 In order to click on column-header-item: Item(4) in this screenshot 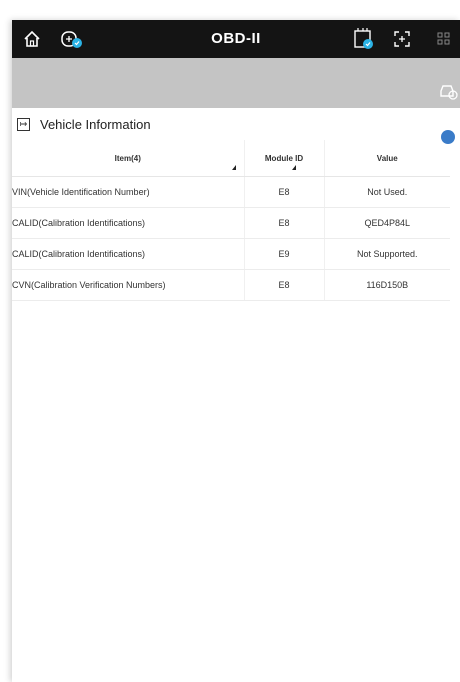, I will do `click(128, 158)`.